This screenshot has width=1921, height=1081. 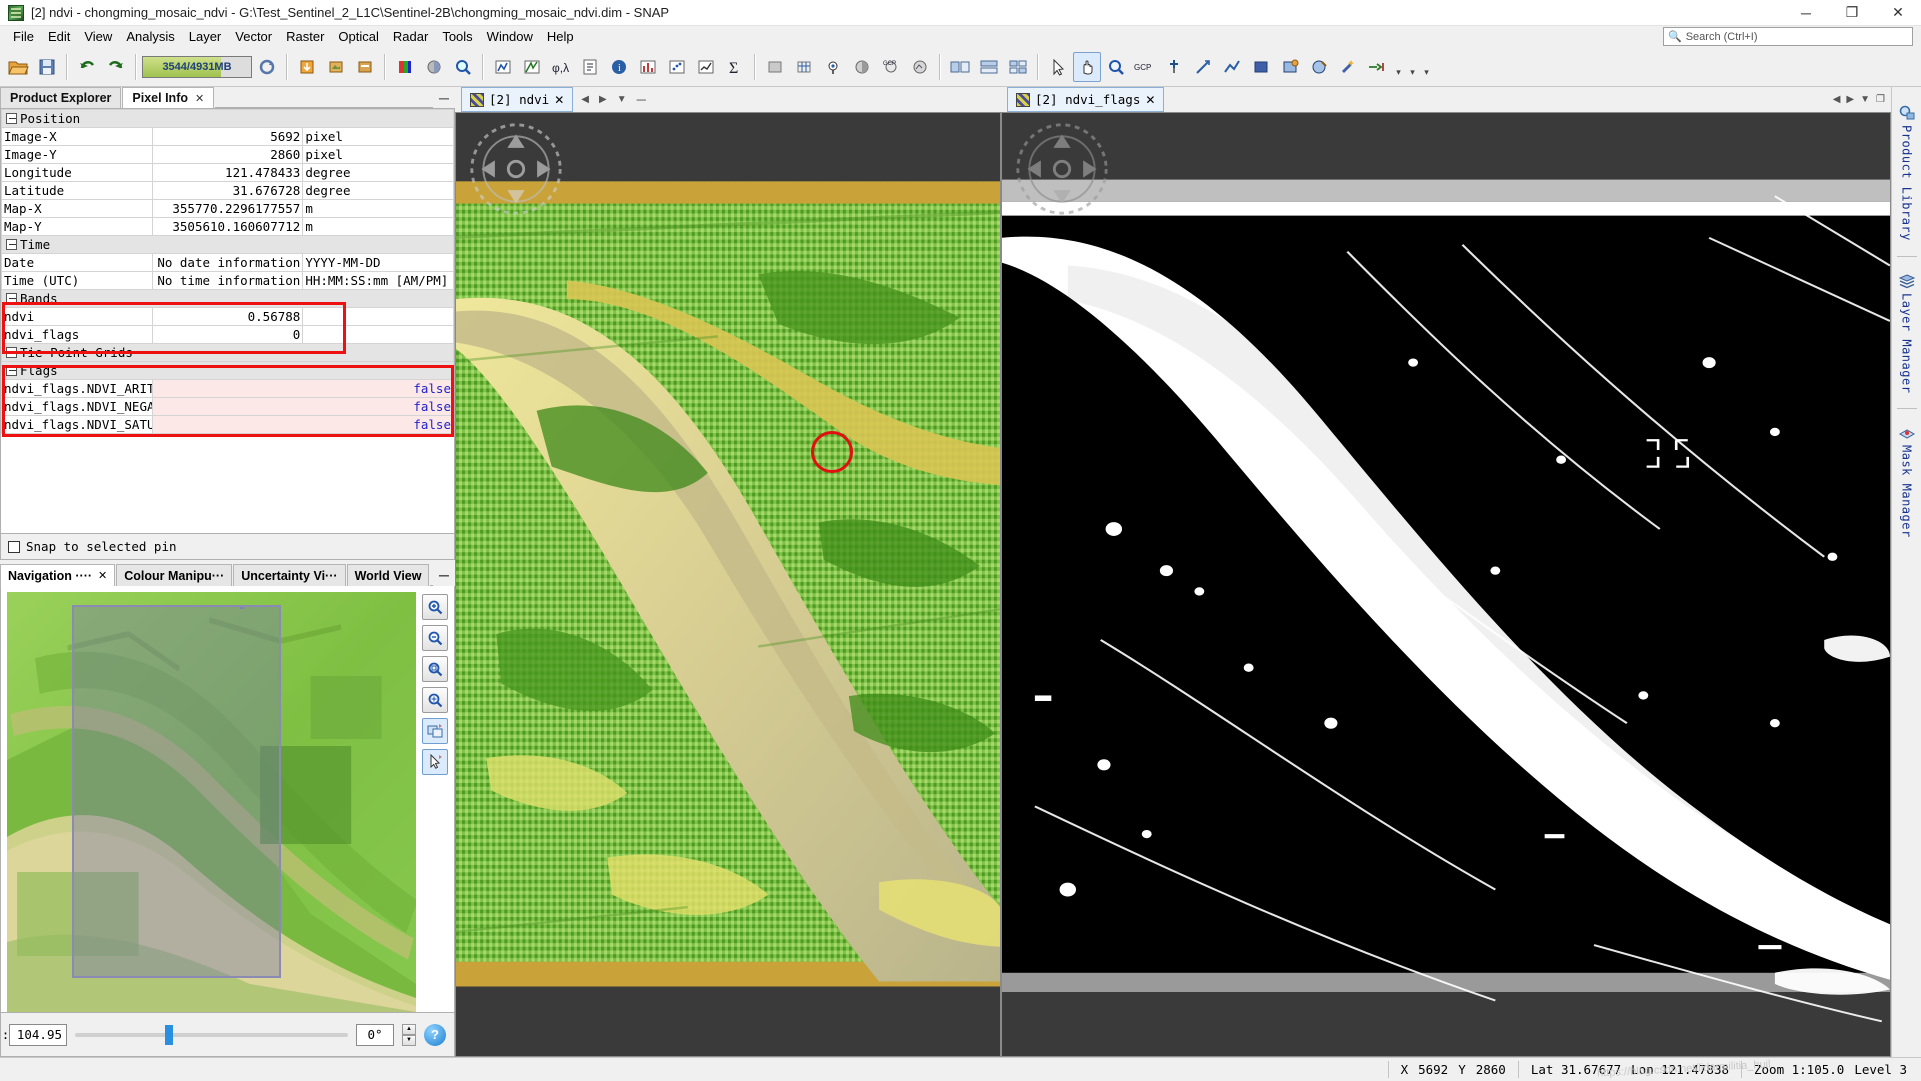 What do you see at coordinates (116, 67) in the screenshot?
I see `redo-button` at bounding box center [116, 67].